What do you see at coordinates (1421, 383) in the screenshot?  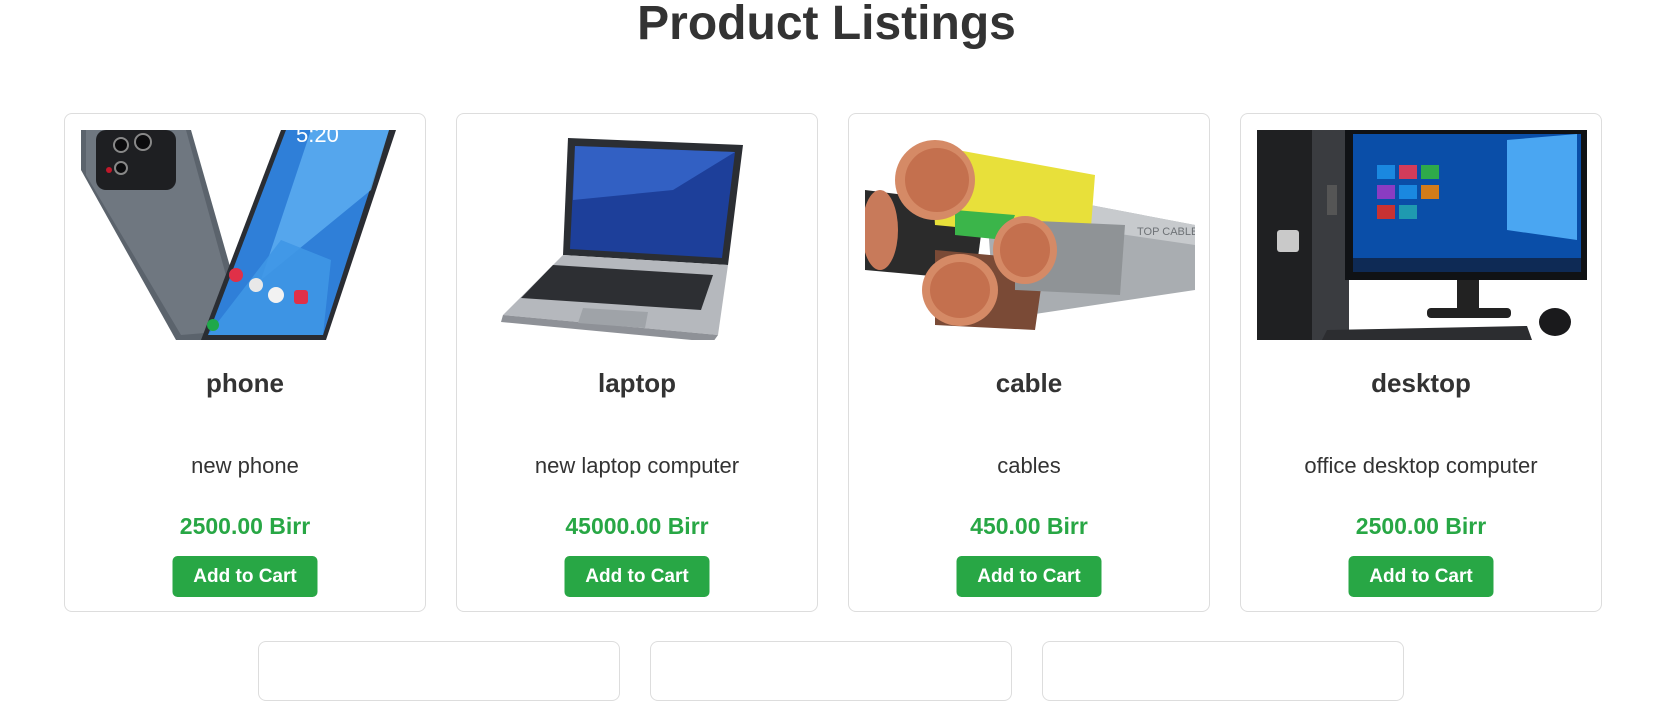 I see `product-name: desktop` at bounding box center [1421, 383].